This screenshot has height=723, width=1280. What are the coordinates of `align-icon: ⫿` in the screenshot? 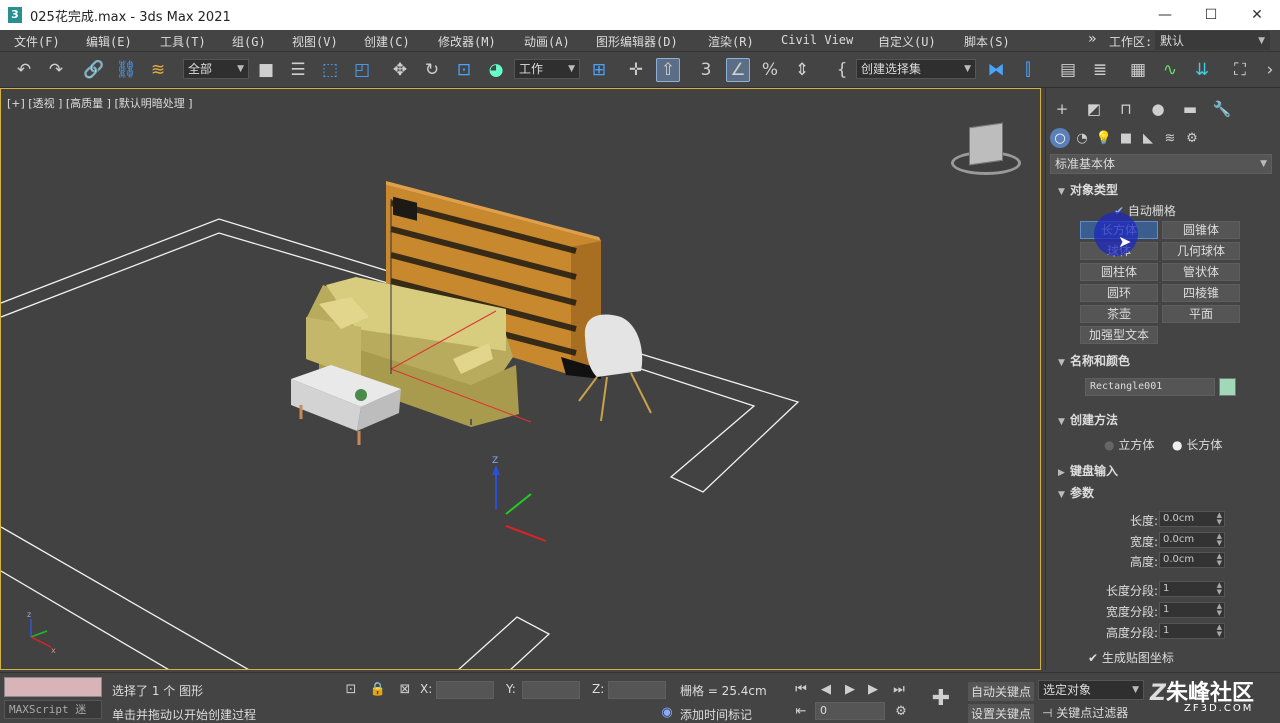 It's located at (1028, 70).